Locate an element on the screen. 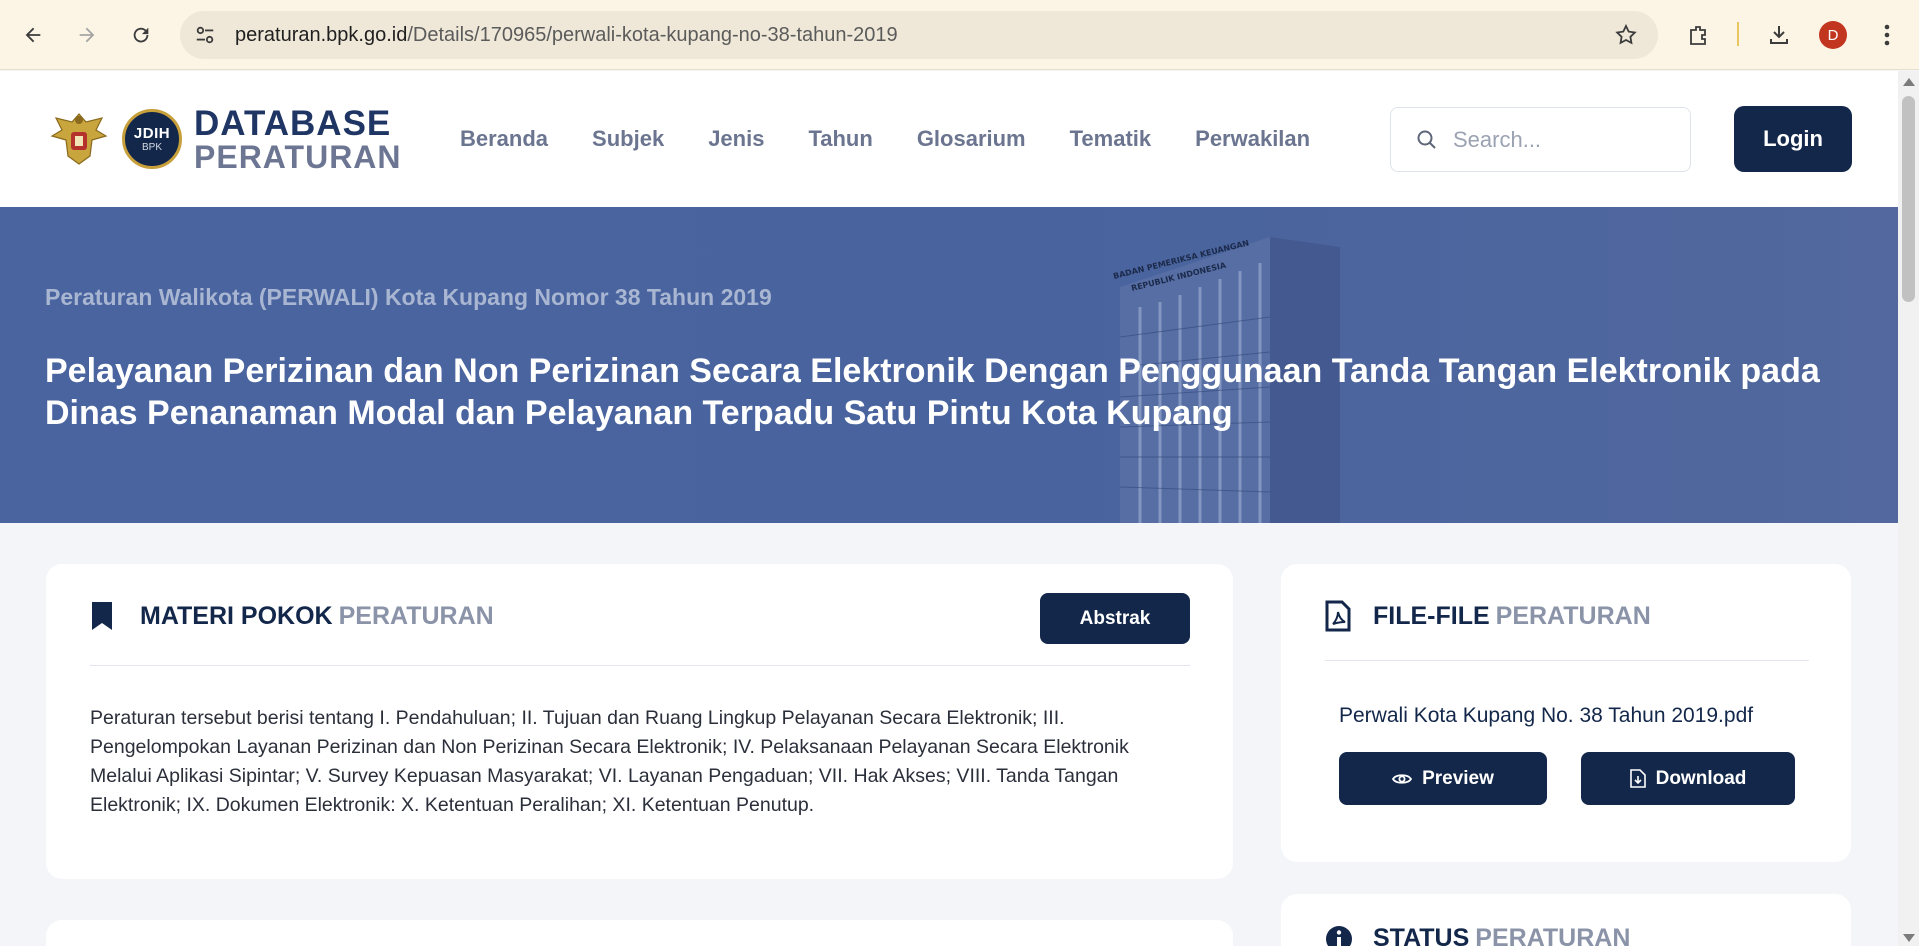  back-icon is located at coordinates (33, 35).